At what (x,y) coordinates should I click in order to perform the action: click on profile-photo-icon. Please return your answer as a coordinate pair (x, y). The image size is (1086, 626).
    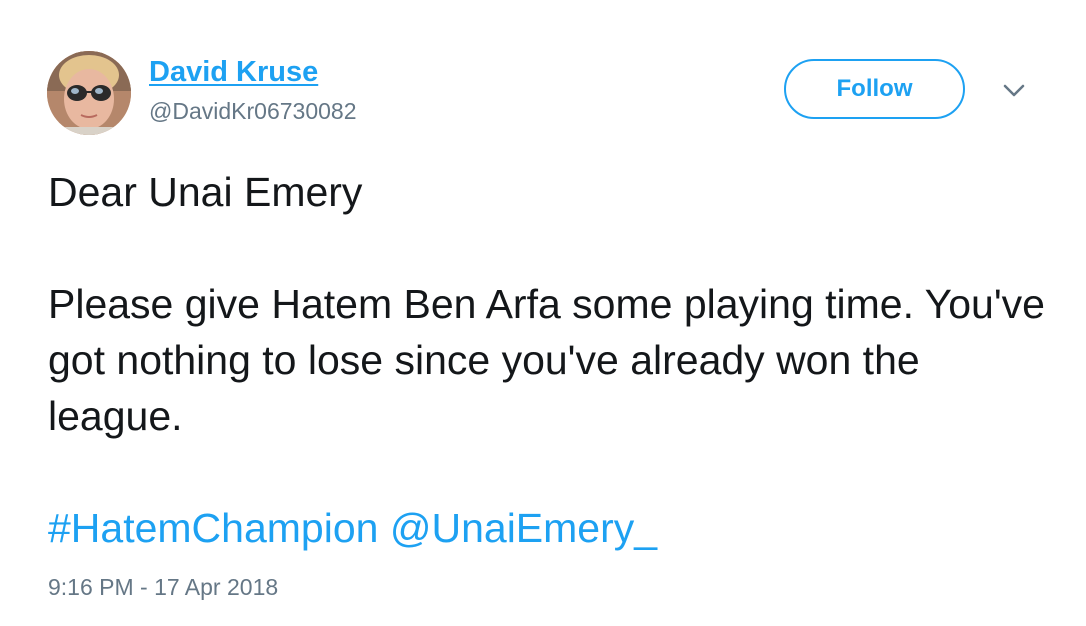
    Looking at the image, I should click on (89, 93).